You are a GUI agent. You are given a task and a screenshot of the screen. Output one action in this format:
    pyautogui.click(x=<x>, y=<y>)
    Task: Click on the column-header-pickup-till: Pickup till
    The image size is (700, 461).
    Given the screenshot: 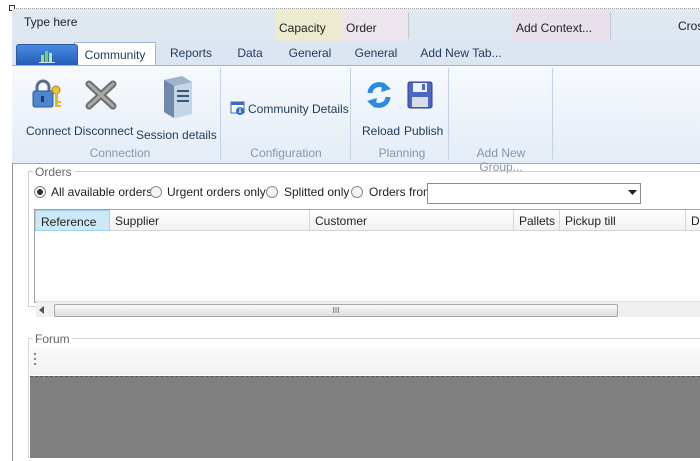 What is the action you would take?
    pyautogui.click(x=623, y=220)
    